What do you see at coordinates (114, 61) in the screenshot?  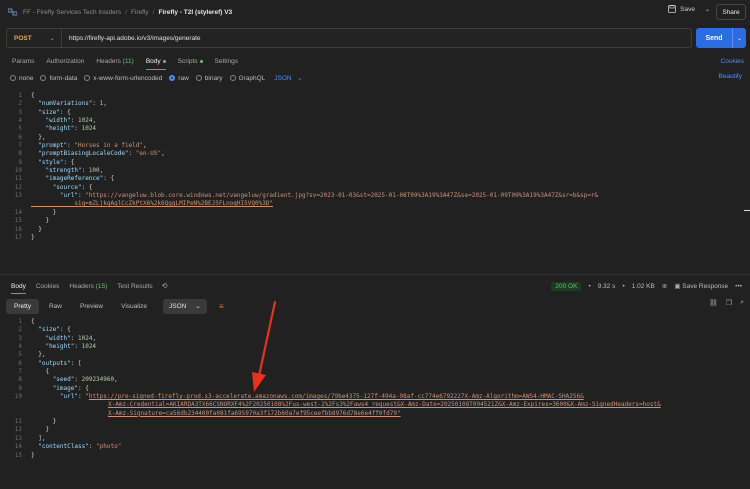 I see `tab-headers: Headers (11)` at bounding box center [114, 61].